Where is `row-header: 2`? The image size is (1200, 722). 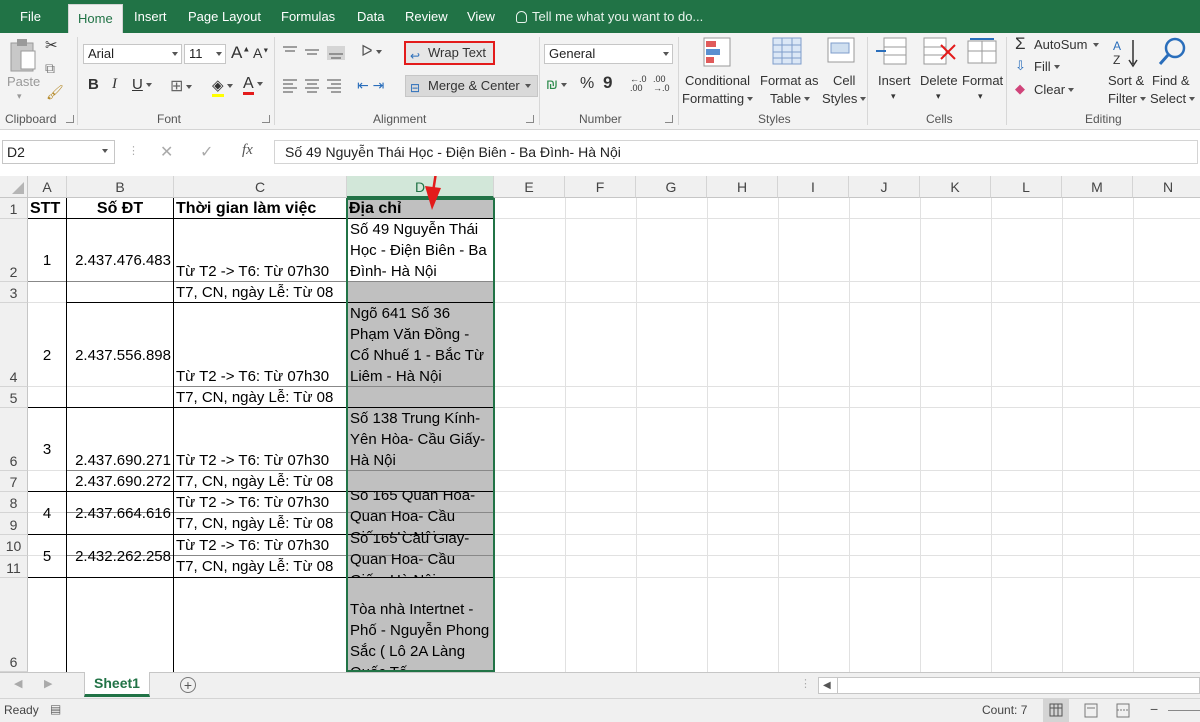
row-header: 2 is located at coordinates (14, 250).